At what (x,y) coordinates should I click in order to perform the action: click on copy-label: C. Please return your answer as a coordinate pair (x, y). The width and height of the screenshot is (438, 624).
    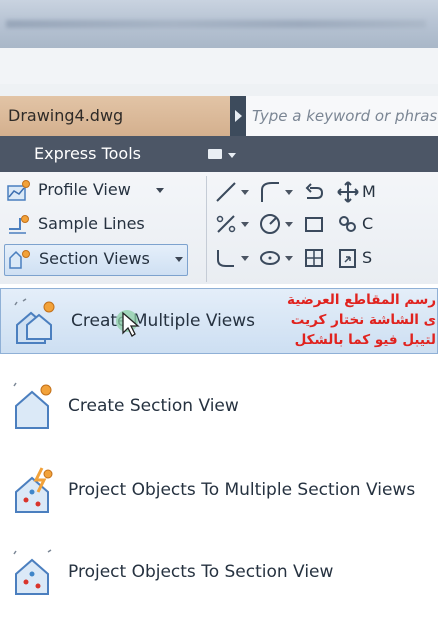
    Looking at the image, I should click on (368, 223).